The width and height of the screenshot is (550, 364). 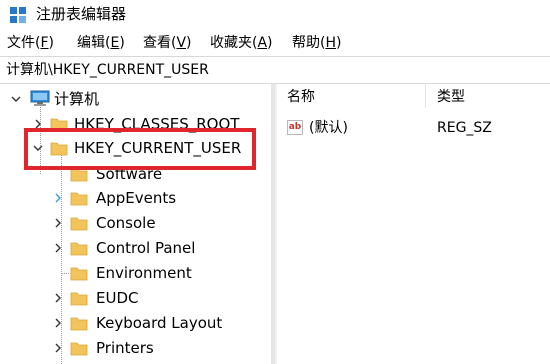 What do you see at coordinates (275, 15) in the screenshot?
I see `title-bar: 注册表编辑器` at bounding box center [275, 15].